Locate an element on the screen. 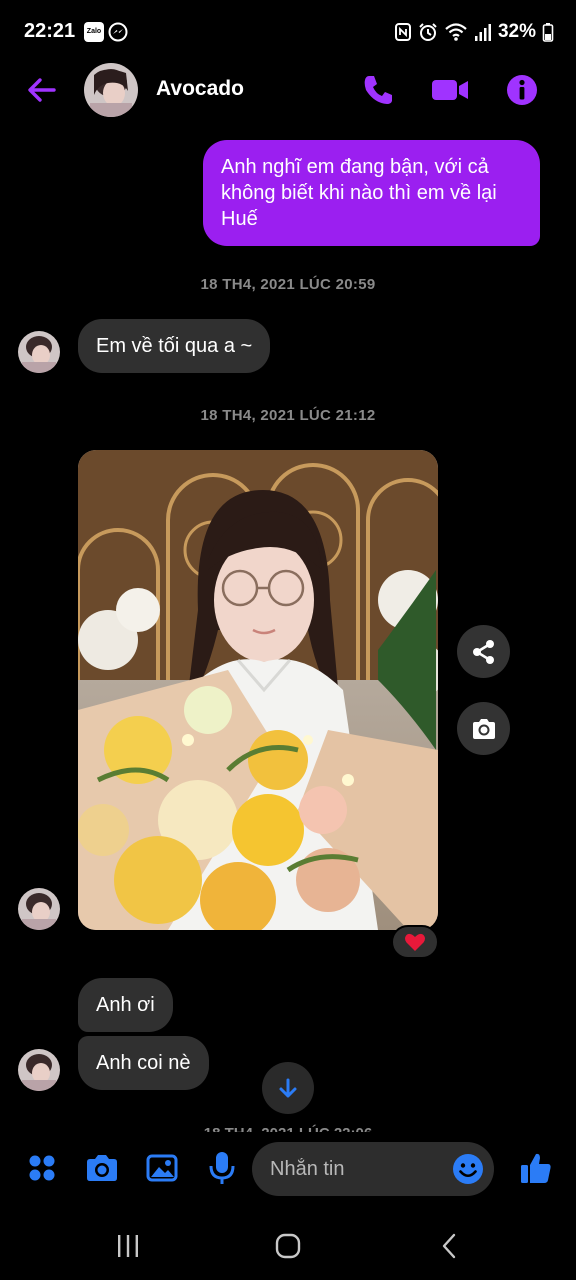  voice-call-button is located at coordinates (378, 90).